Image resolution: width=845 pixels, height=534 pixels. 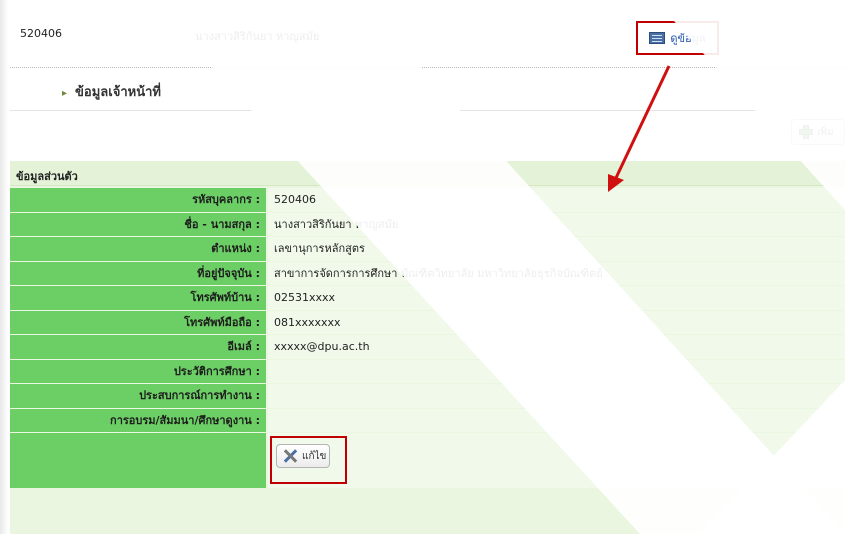 I want to click on edit-row-value-cell: แก้ไข, so click(x=556, y=460).